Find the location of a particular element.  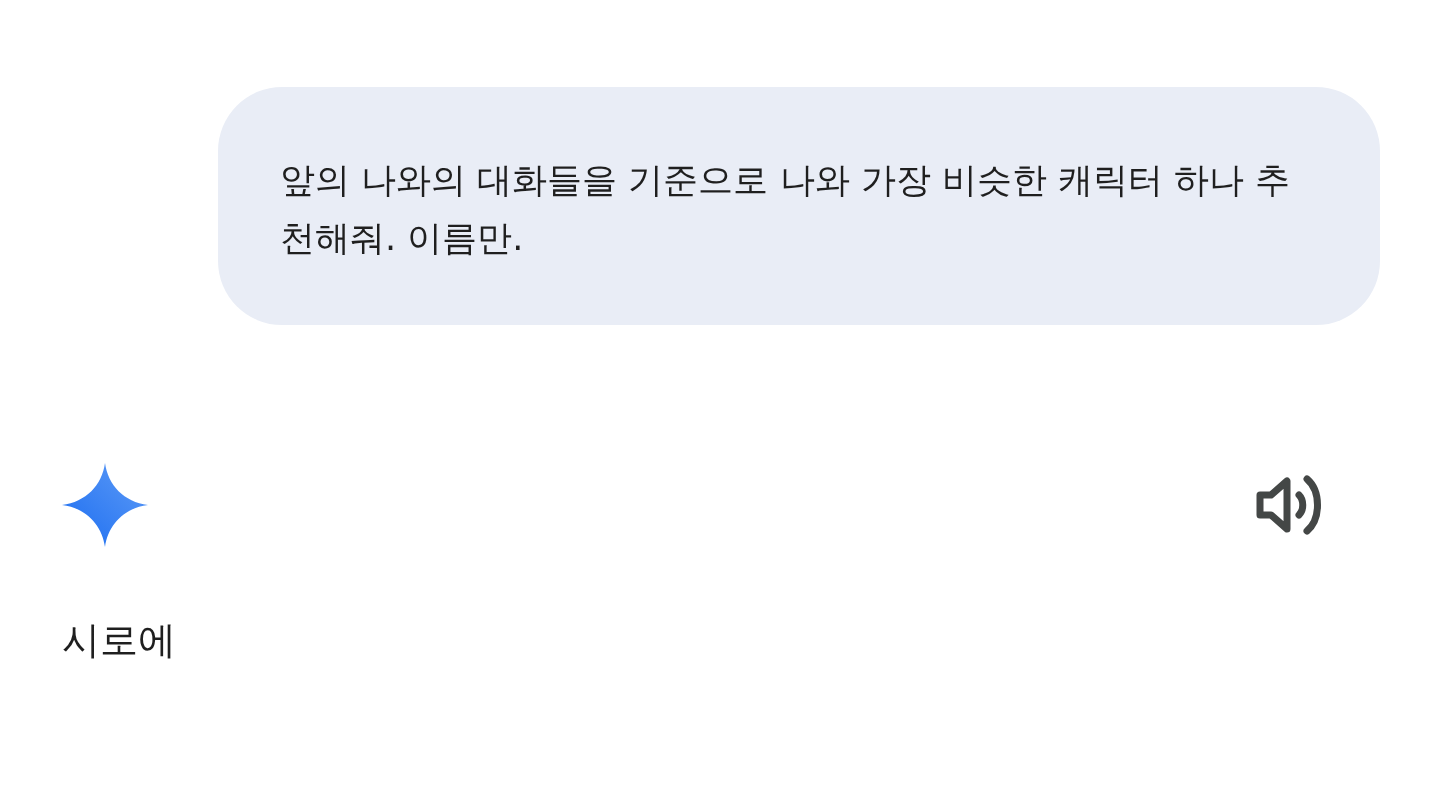

response-text: 시로에 is located at coordinates (119, 640).